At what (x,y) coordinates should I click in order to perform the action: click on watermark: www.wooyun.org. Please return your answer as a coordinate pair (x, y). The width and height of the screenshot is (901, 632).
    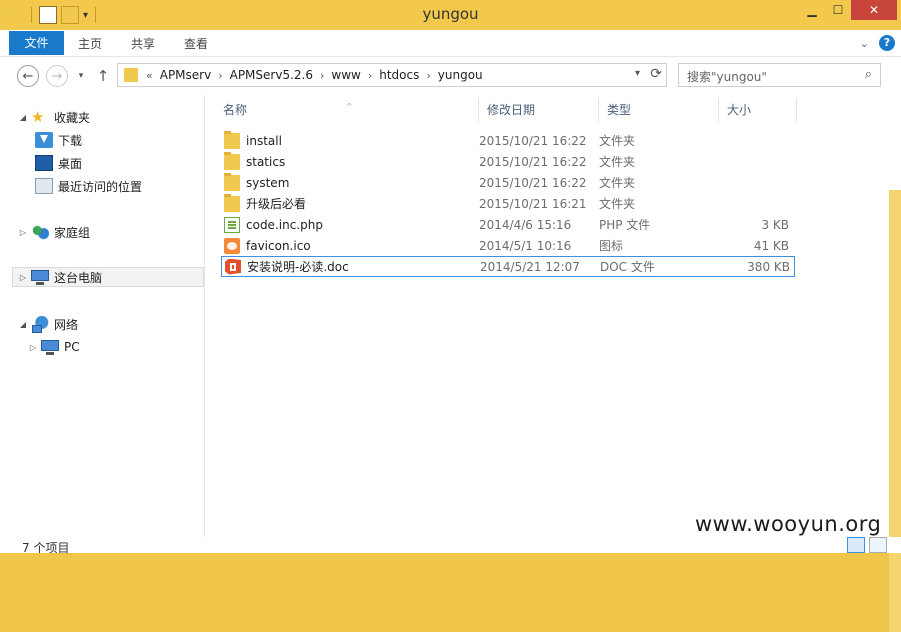
    Looking at the image, I should click on (788, 524).